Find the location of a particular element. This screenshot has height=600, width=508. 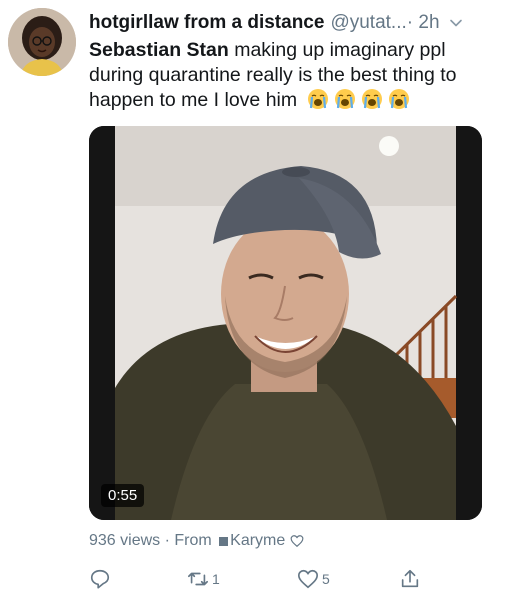

retweet-button: 1 is located at coordinates (203, 579).